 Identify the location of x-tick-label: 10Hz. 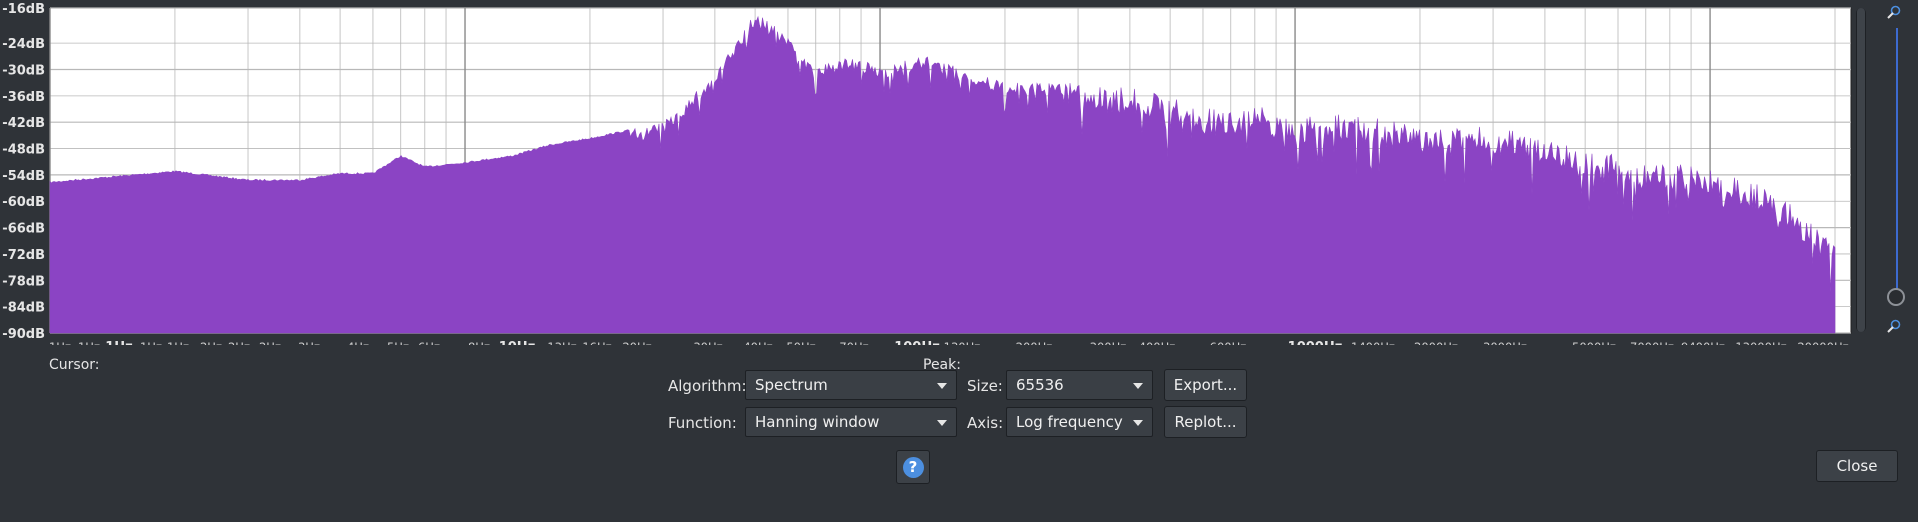
(517, 342).